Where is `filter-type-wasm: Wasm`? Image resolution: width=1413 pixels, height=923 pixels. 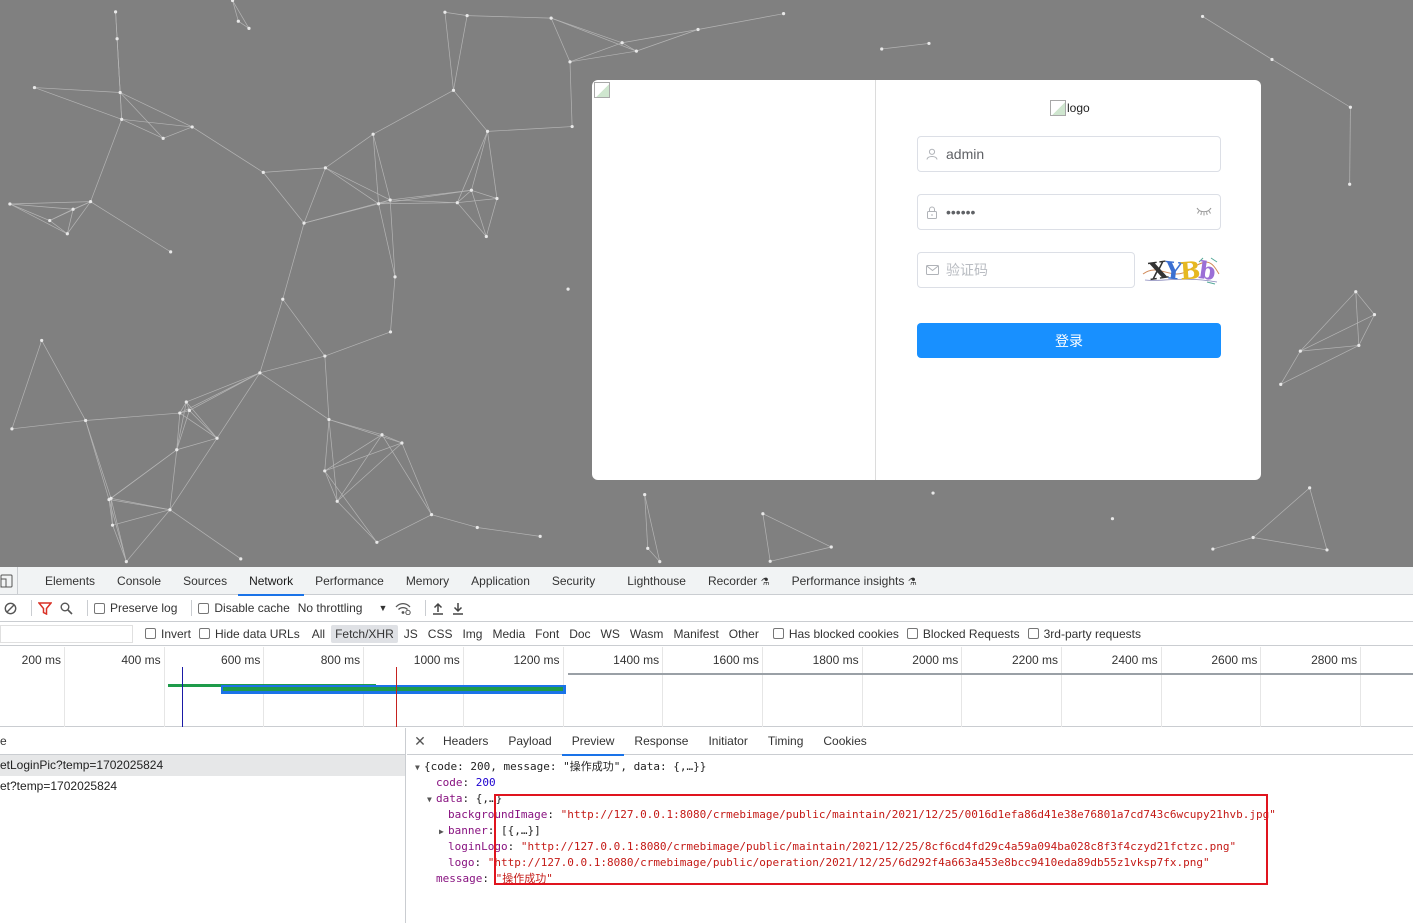
filter-type-wasm: Wasm is located at coordinates (647, 634).